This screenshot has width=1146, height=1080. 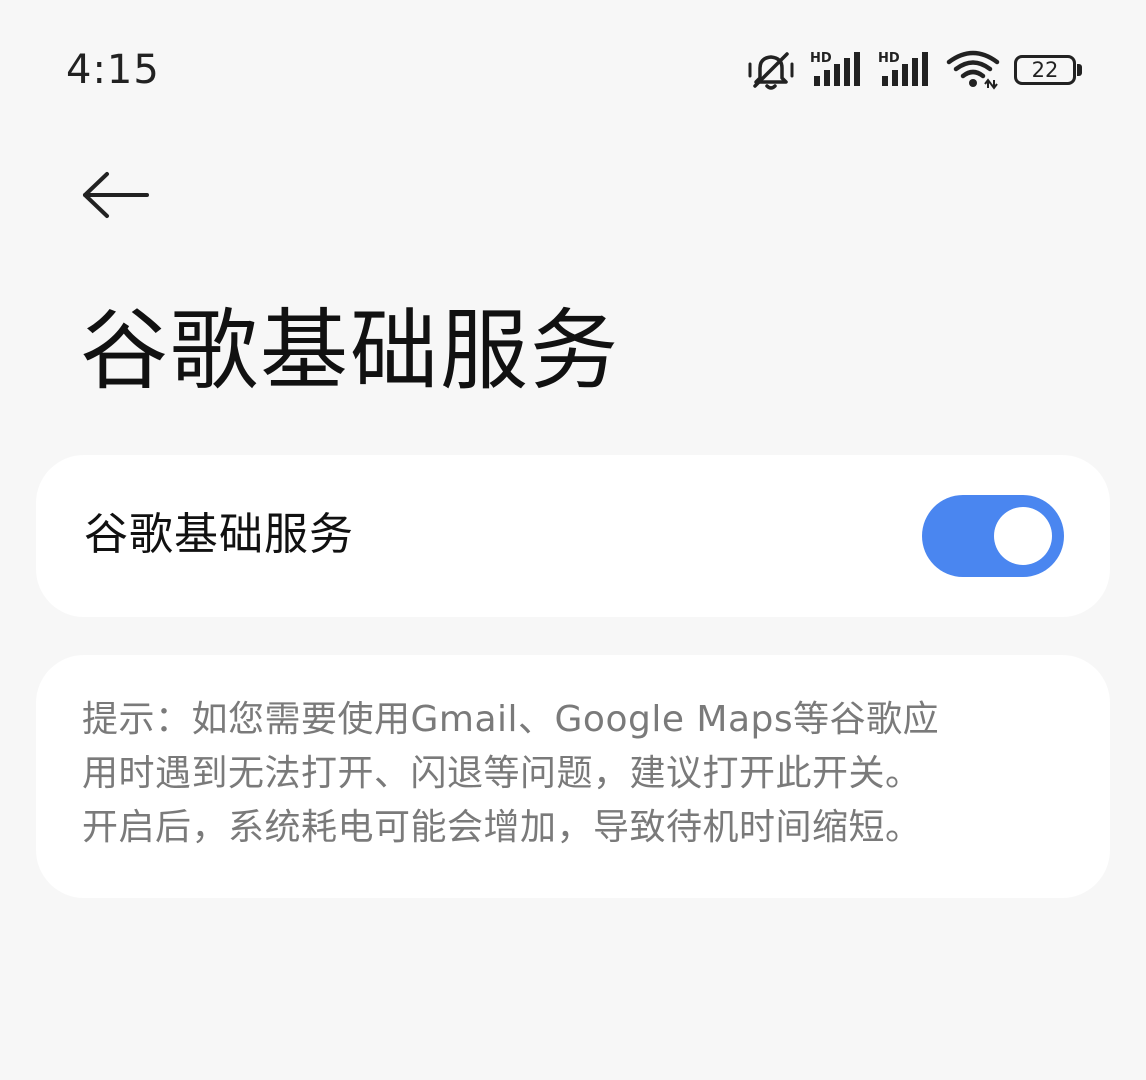 I want to click on battery-cap, so click(x=1079, y=70).